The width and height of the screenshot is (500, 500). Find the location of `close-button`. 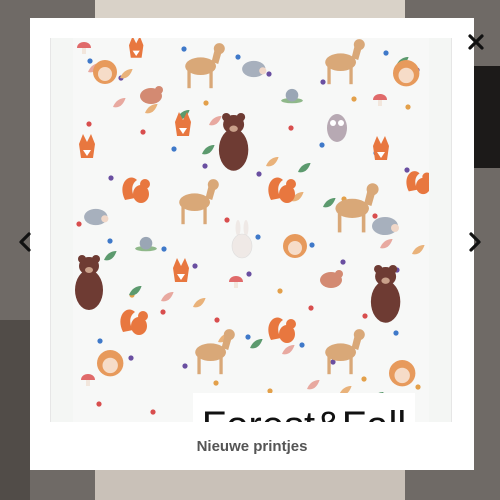

close-button is located at coordinates (476, 42).